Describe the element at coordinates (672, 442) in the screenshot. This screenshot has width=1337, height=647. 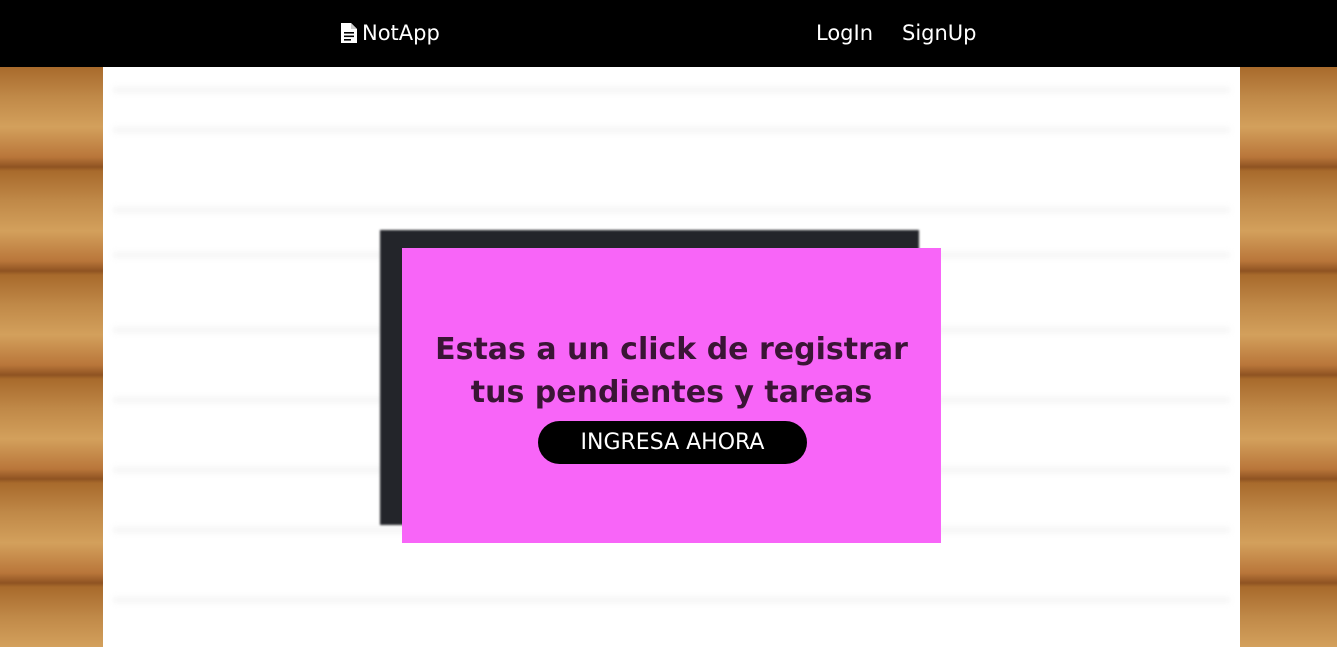
I see `ingresa-ahora-button: INGRESA AHORA` at that location.